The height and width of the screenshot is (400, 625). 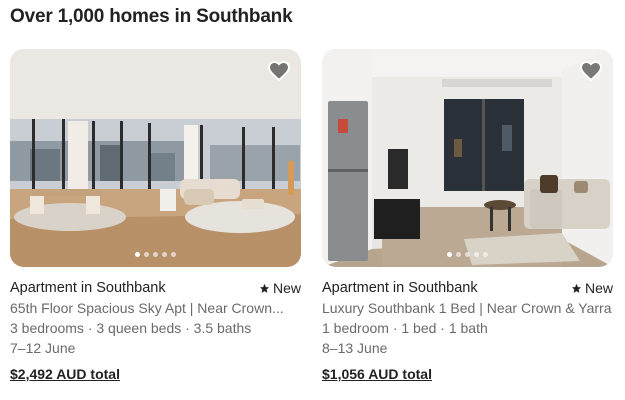 I want to click on listing-dates: 7–12 June, so click(x=43, y=348).